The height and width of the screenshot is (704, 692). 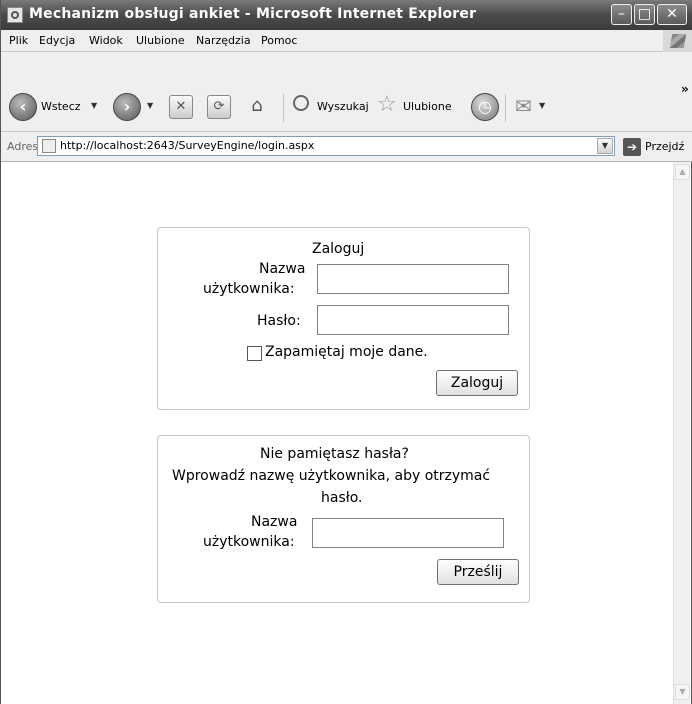 What do you see at coordinates (160, 40) in the screenshot?
I see `menu-item-ulubione: Ulubione` at bounding box center [160, 40].